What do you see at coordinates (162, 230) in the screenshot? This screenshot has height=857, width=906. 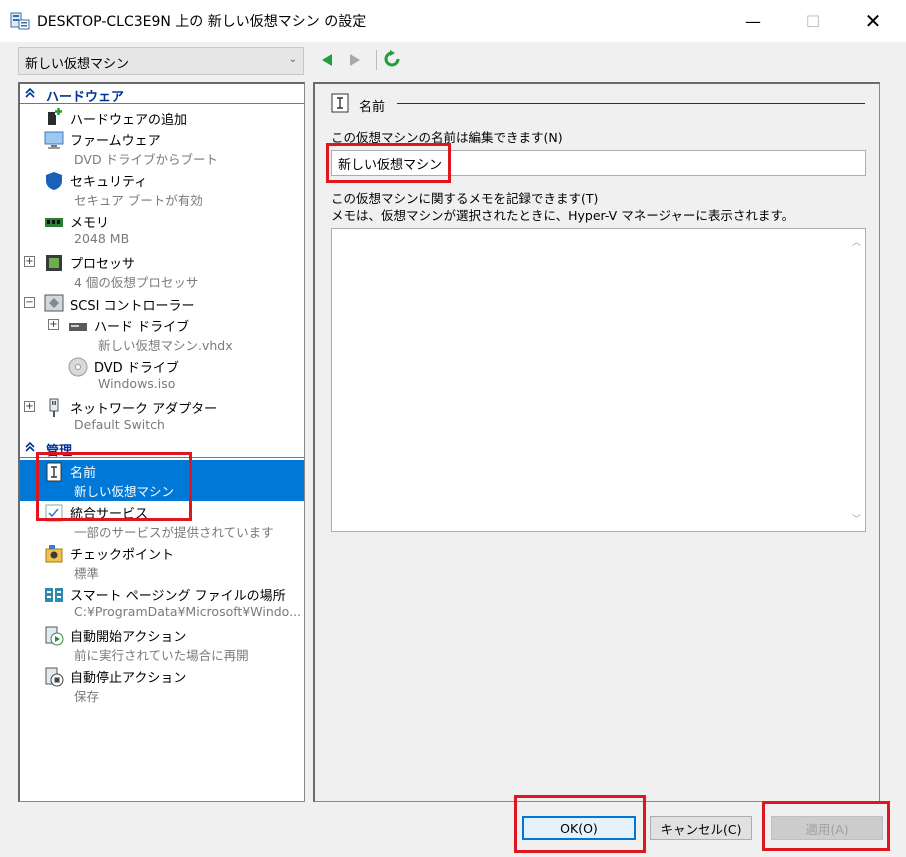 I see `tree-item-memory: メモリ 2048 MB` at bounding box center [162, 230].